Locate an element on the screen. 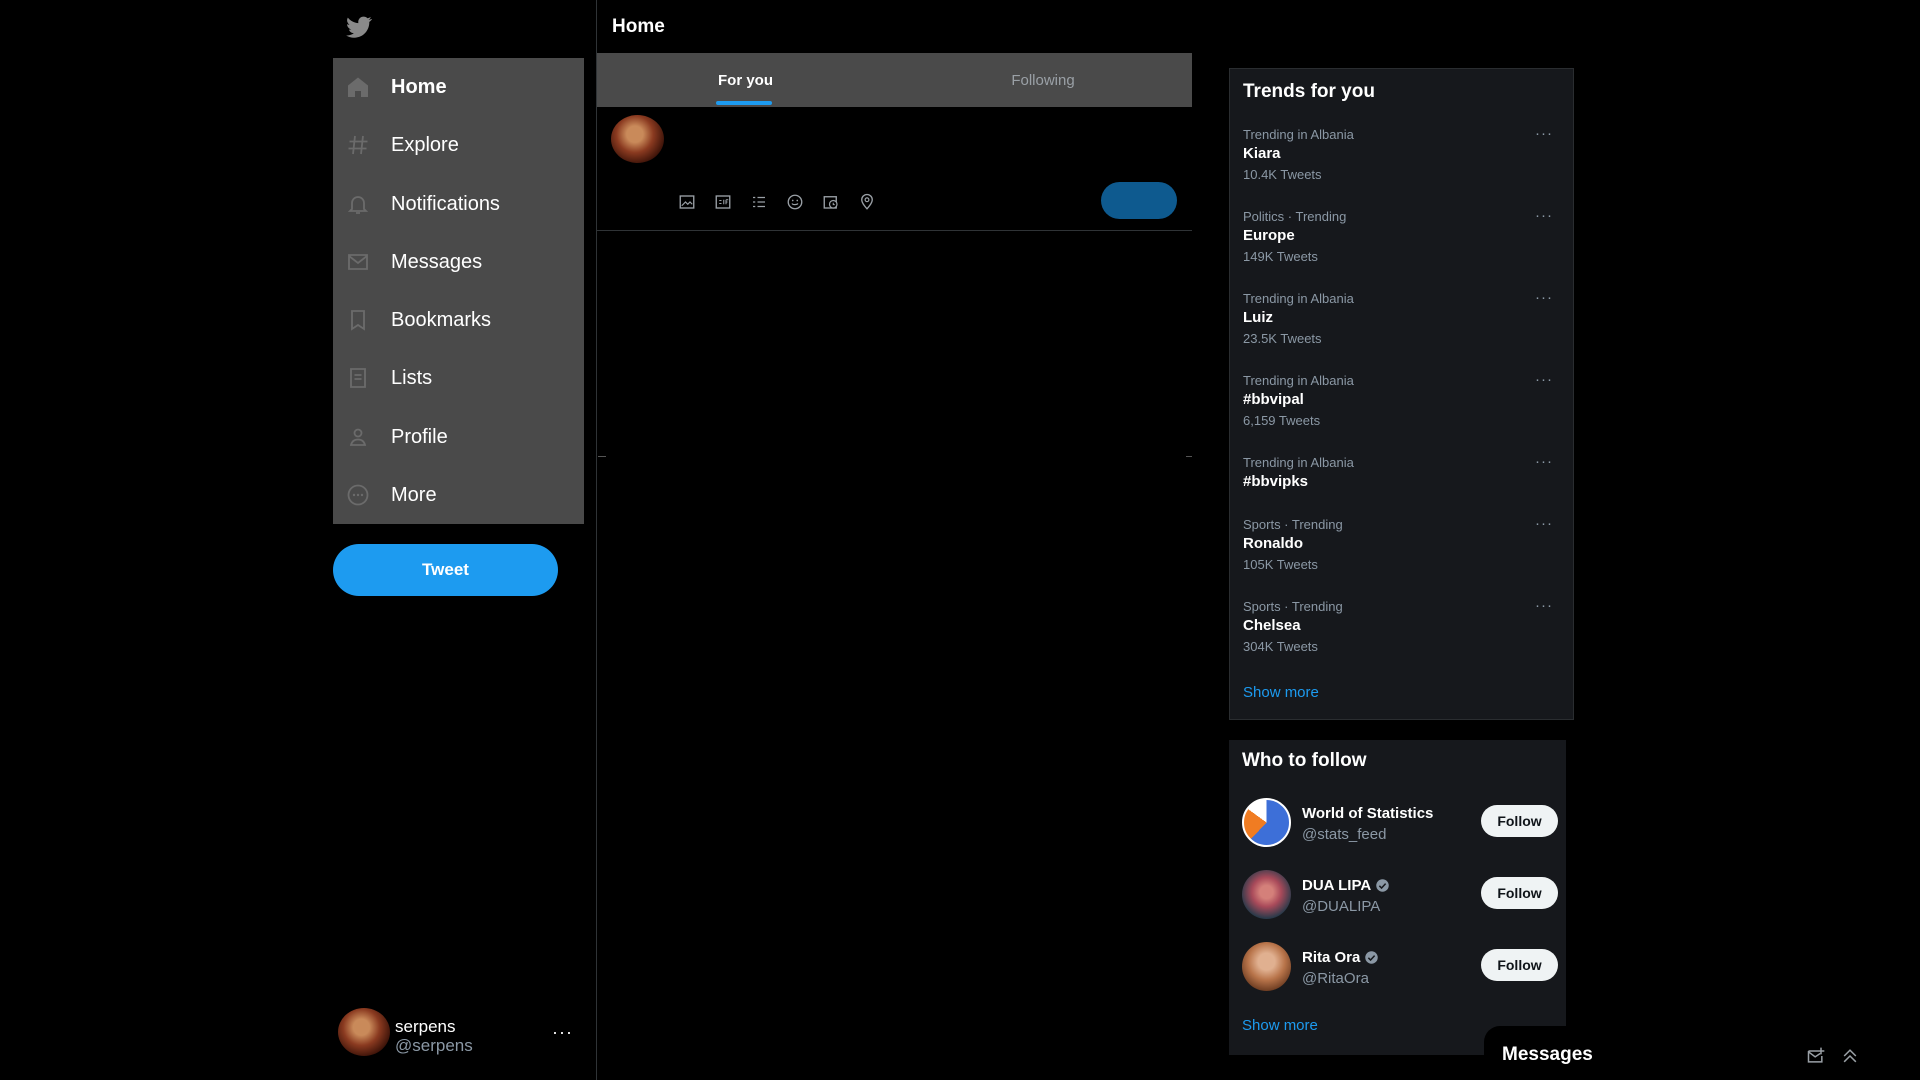 The image size is (1920, 1080). trends-title: Trends for you is located at coordinates (1309, 91).